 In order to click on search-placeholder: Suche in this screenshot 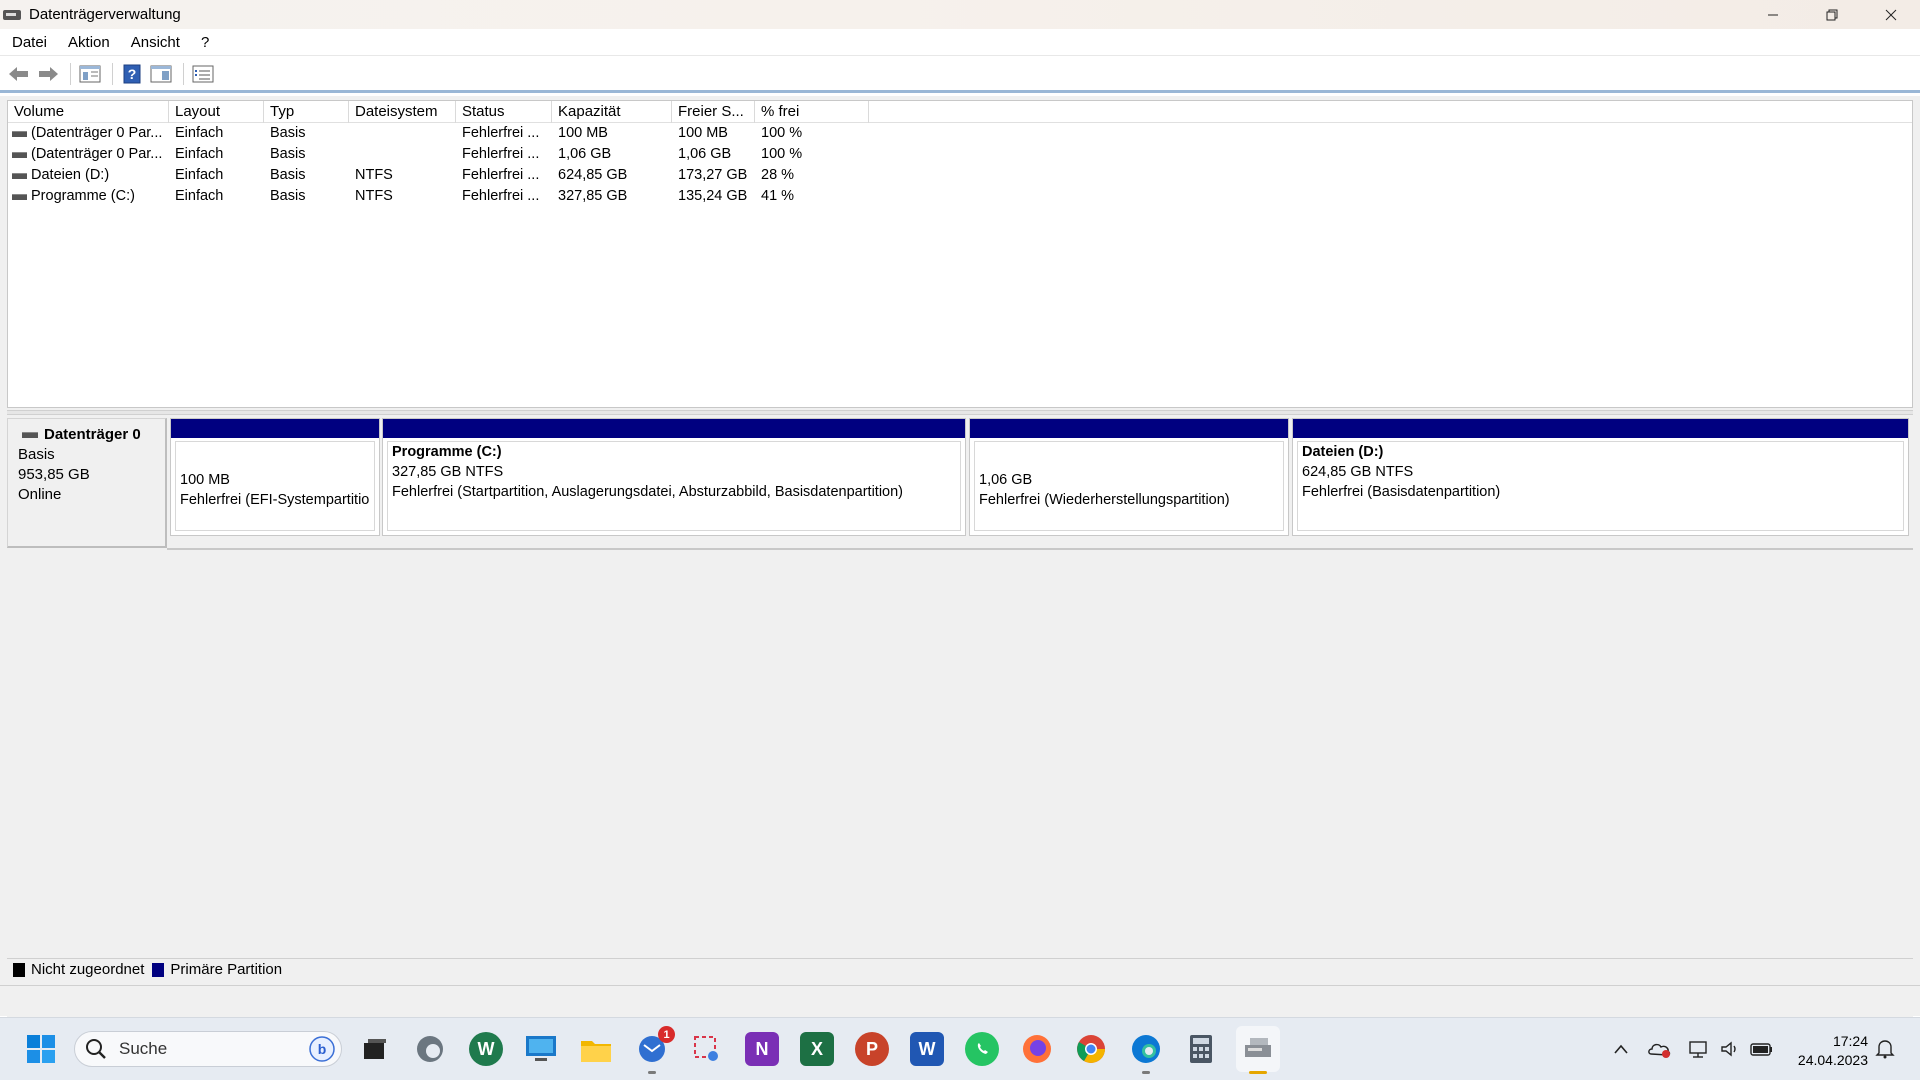, I will do `click(143, 1048)`.